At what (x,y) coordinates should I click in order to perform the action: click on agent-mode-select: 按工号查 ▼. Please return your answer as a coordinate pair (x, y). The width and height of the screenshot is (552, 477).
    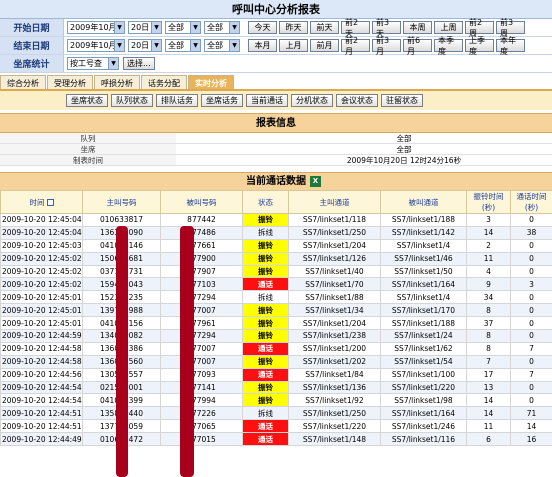
    Looking at the image, I should click on (93, 63).